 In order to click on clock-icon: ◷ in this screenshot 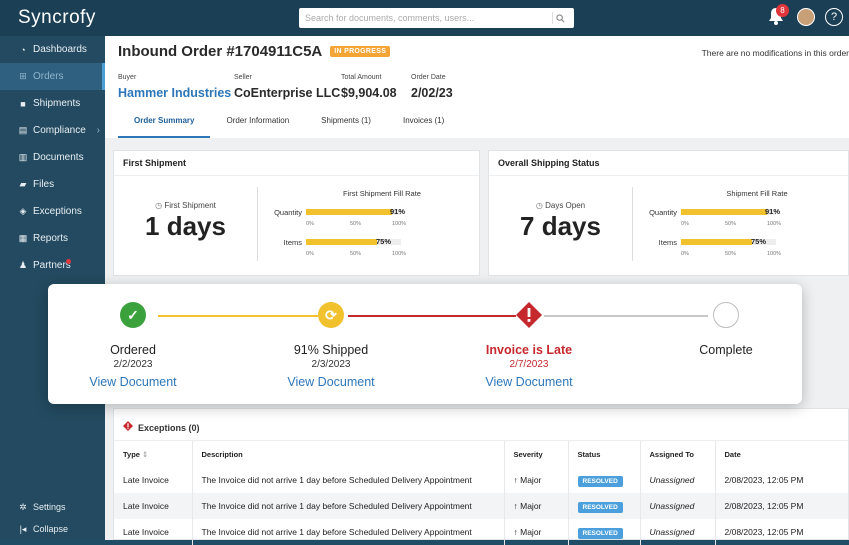, I will do `click(159, 205)`.